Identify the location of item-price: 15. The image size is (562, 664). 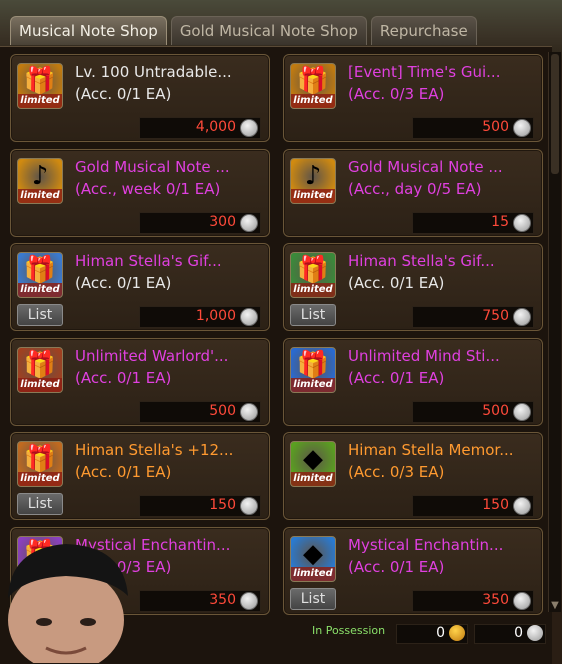
(500, 222).